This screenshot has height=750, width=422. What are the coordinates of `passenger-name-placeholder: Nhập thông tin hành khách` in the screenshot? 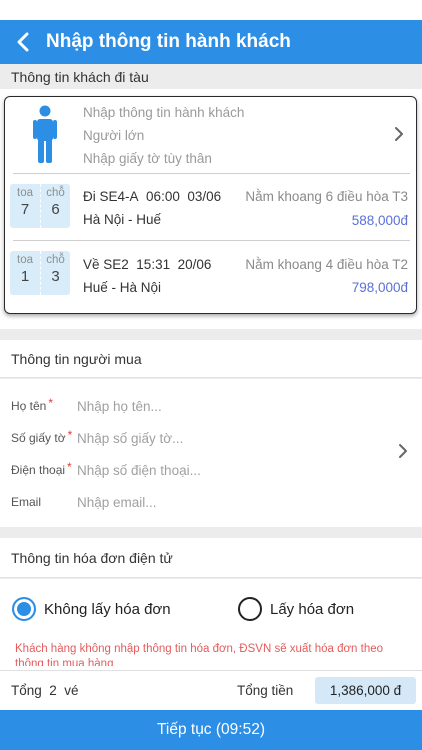 It's located at (164, 112).